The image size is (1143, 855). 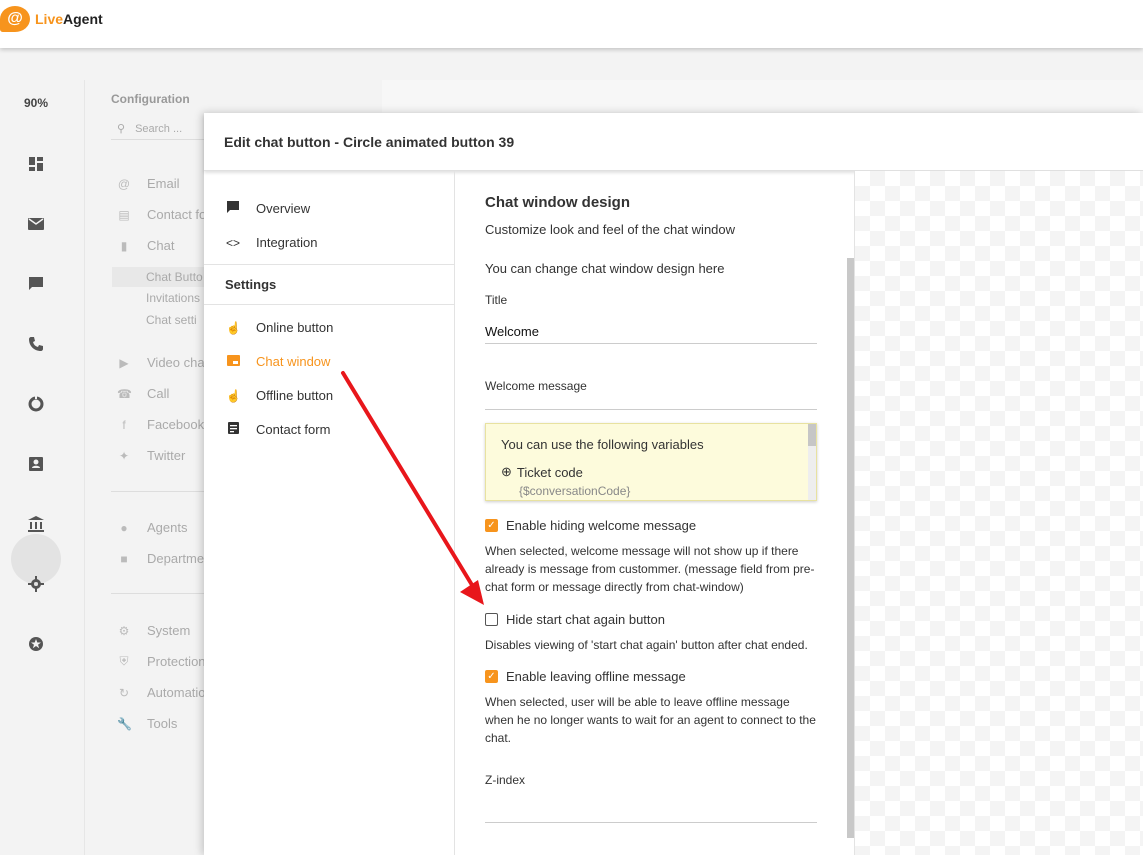 I want to click on config-item-facebook: f Facebook, so click(x=160, y=424).